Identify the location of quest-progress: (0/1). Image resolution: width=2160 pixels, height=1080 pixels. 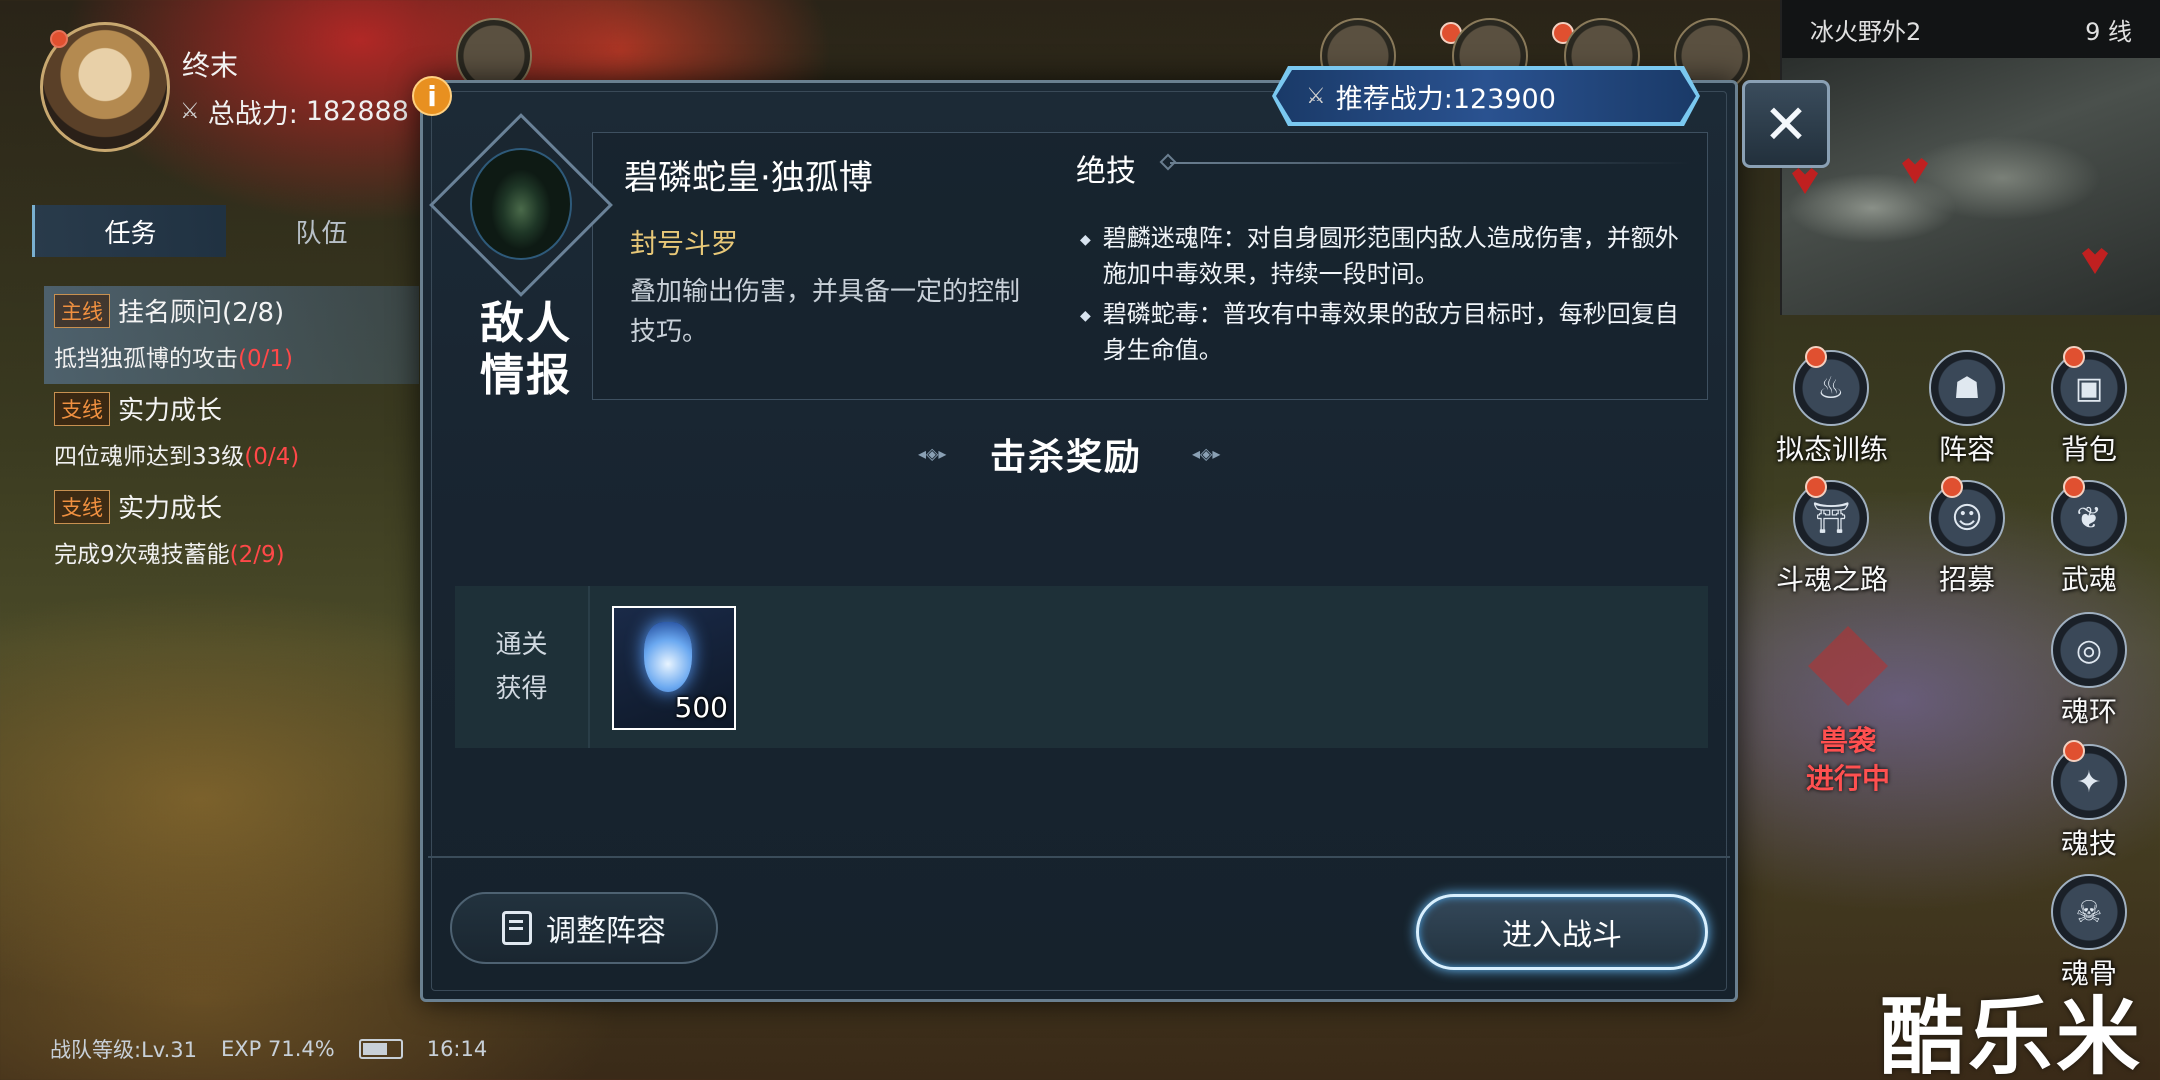
(265, 359).